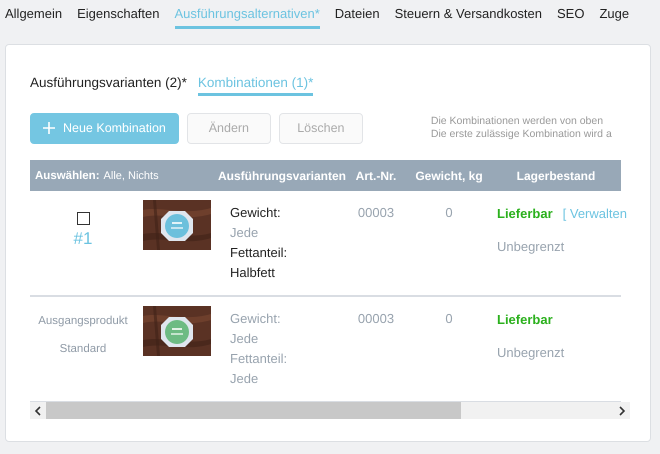  Describe the element at coordinates (570, 16) in the screenshot. I see `tab: SEO` at that location.